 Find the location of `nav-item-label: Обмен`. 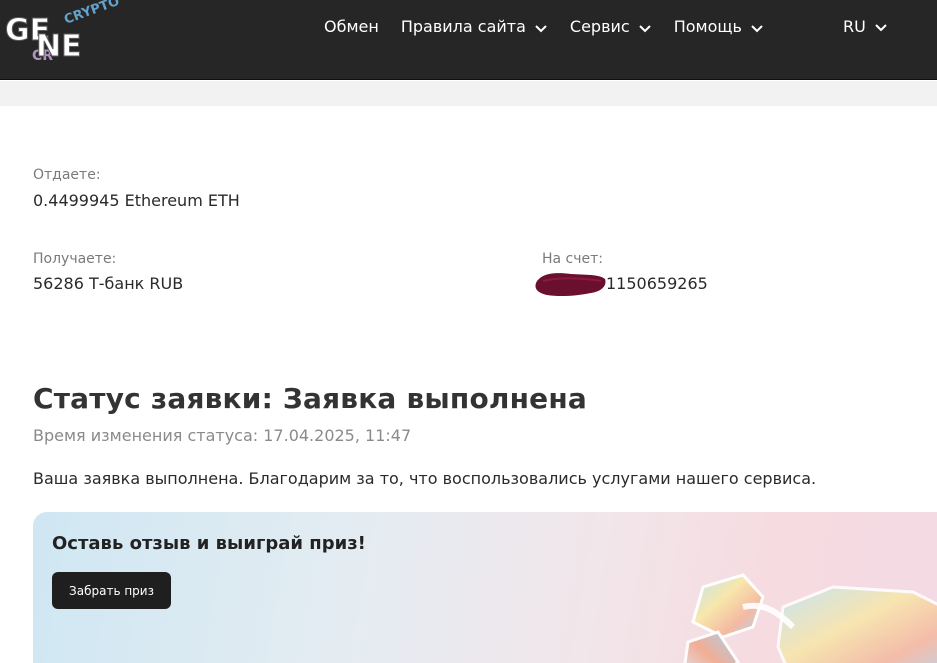

nav-item-label: Обмен is located at coordinates (351, 26).